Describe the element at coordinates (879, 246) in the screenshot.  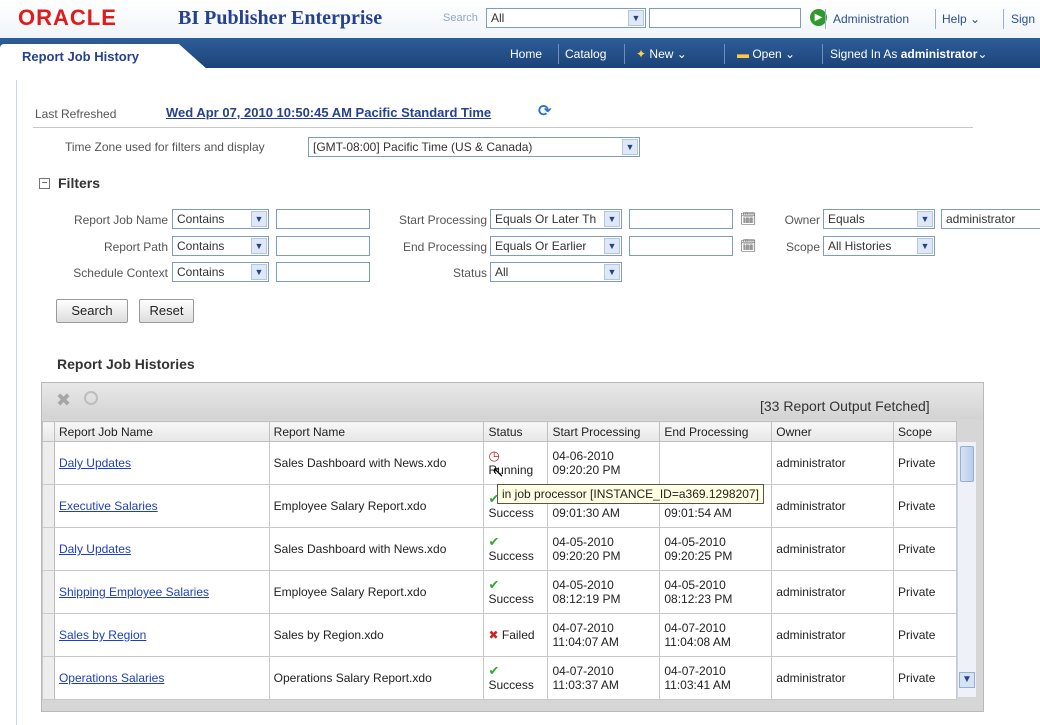
I see `scope-select: All Histories ▼` at that location.